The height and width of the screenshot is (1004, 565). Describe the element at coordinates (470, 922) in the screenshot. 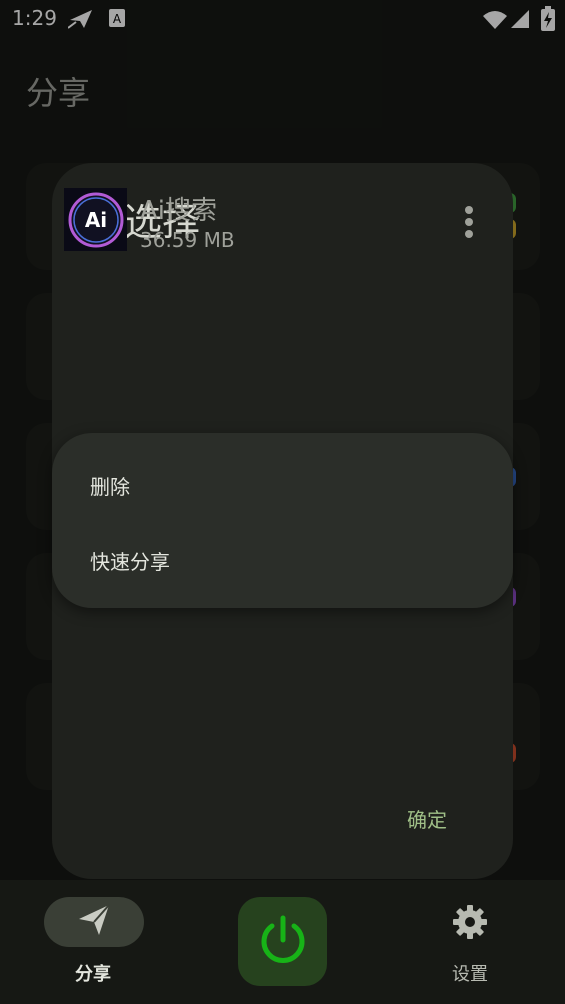

I see `gear-icon` at that location.